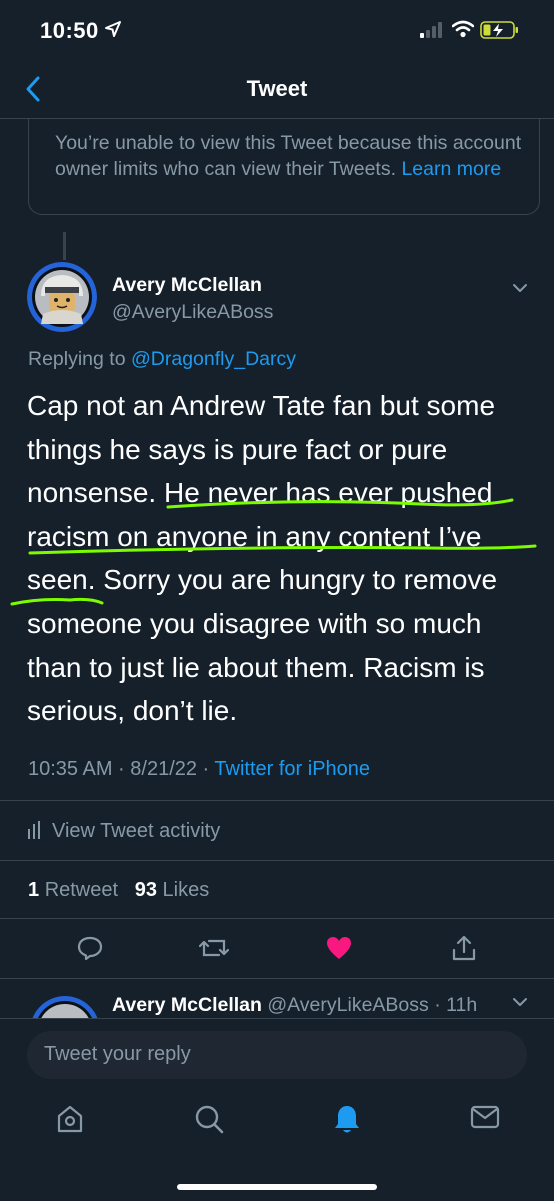 The image size is (554, 1201). Describe the element at coordinates (292, 769) in the screenshot. I see `tweet-source: Twitter for iPhone` at that location.